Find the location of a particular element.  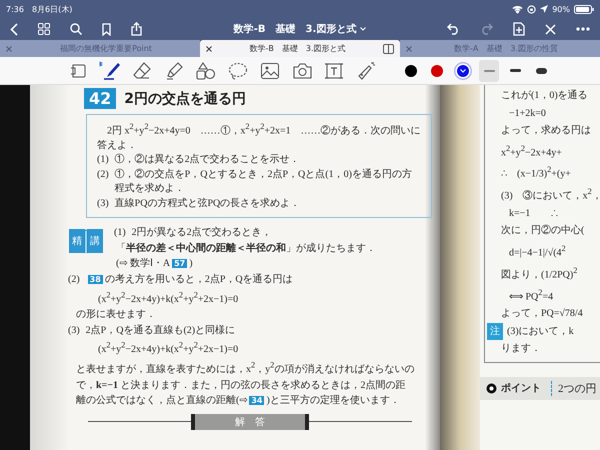

point-label: ポイント is located at coordinates (521, 389).